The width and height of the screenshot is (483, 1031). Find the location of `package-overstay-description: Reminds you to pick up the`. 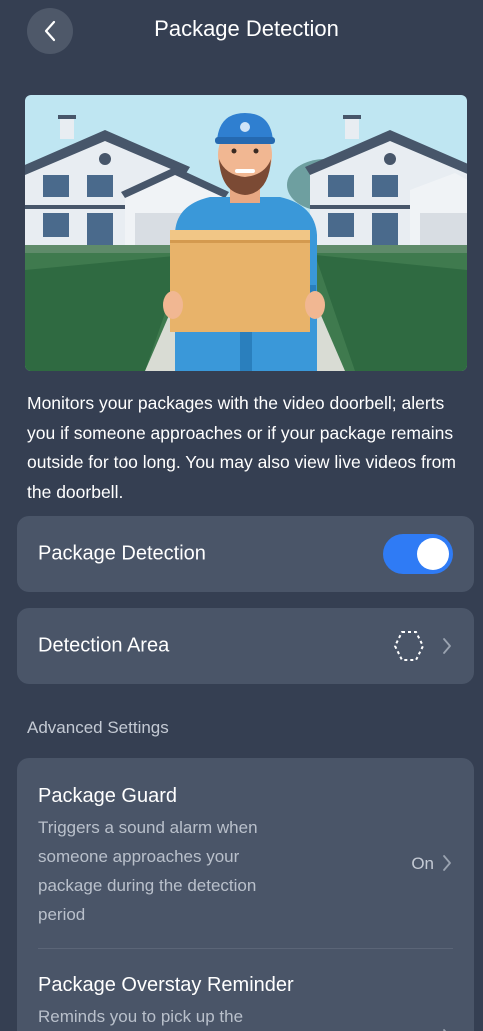

package-overstay-description: Reminds you to pick up the is located at coordinates (141, 1016).